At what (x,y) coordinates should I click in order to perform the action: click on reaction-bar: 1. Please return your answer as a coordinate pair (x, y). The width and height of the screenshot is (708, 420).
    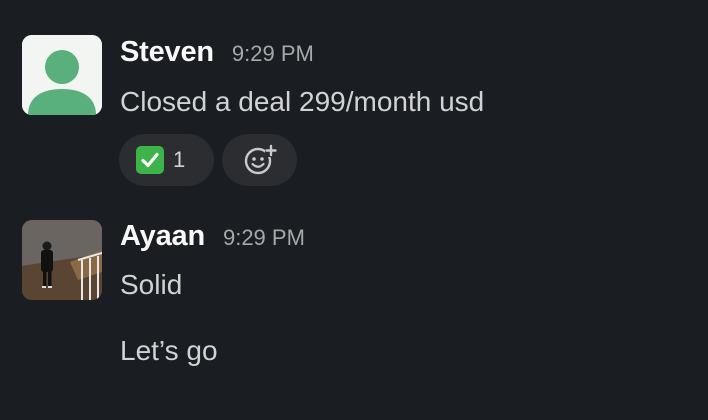
    Looking at the image, I should click on (208, 160).